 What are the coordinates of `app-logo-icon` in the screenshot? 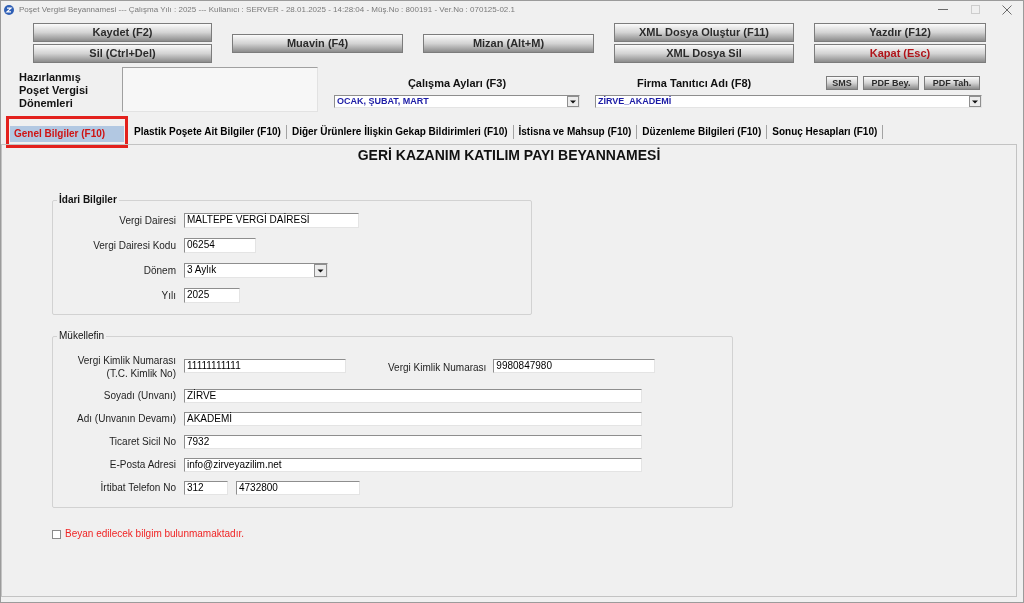 It's located at (9, 9).